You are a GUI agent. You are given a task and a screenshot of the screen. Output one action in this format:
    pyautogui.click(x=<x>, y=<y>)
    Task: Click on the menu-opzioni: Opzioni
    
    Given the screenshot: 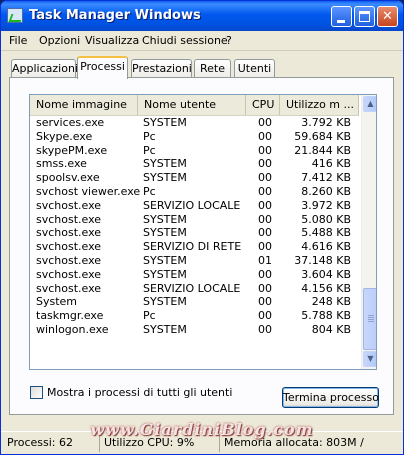 What is the action you would take?
    pyautogui.click(x=59, y=40)
    